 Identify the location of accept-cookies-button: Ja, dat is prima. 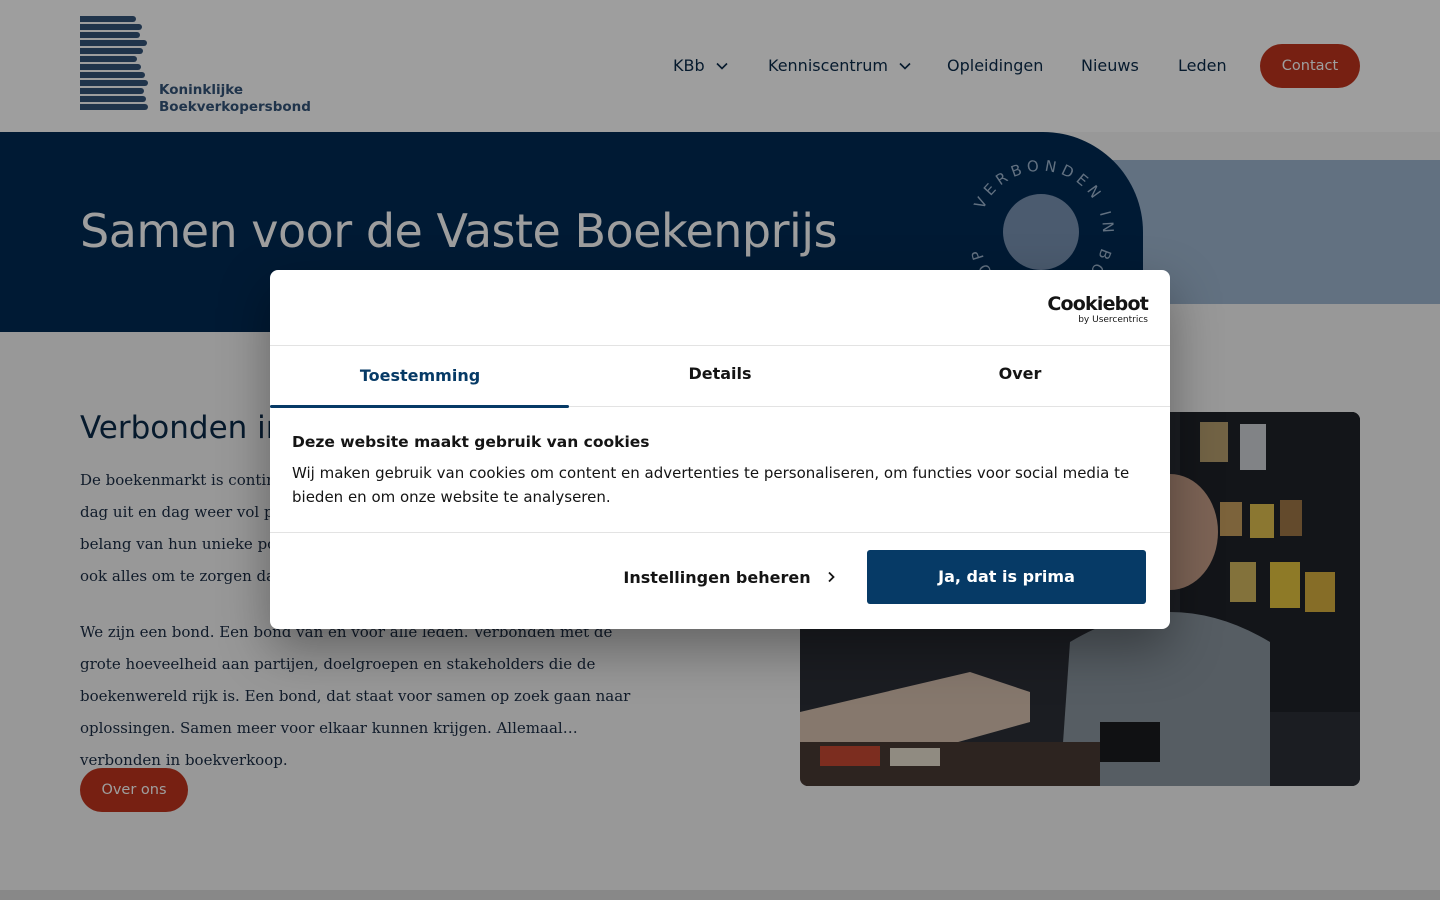
(1006, 577).